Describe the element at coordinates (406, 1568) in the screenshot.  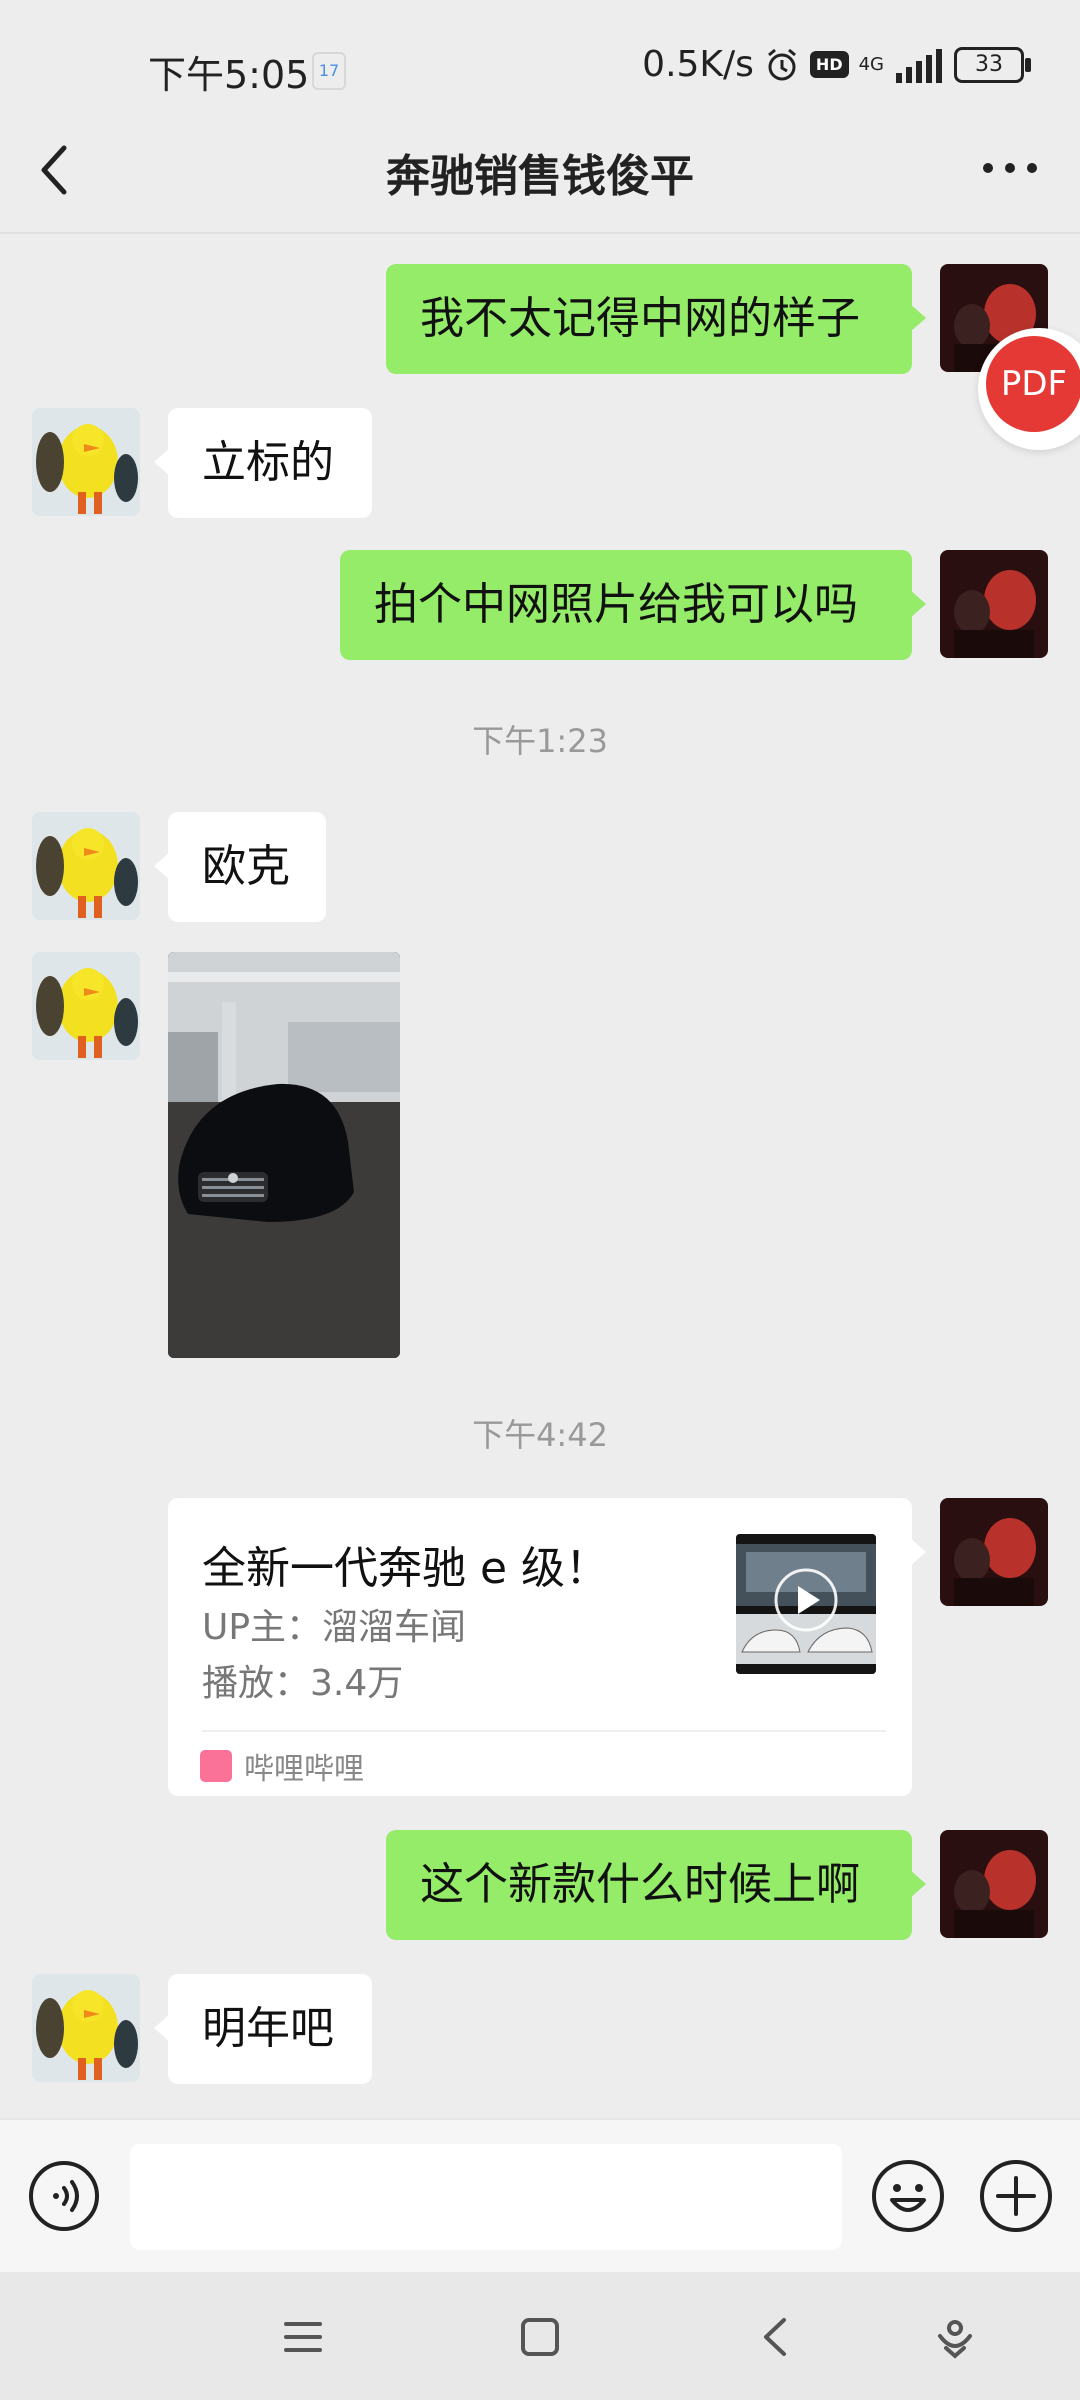
I see `card-title: 全新一代奔驰 e 级！` at that location.